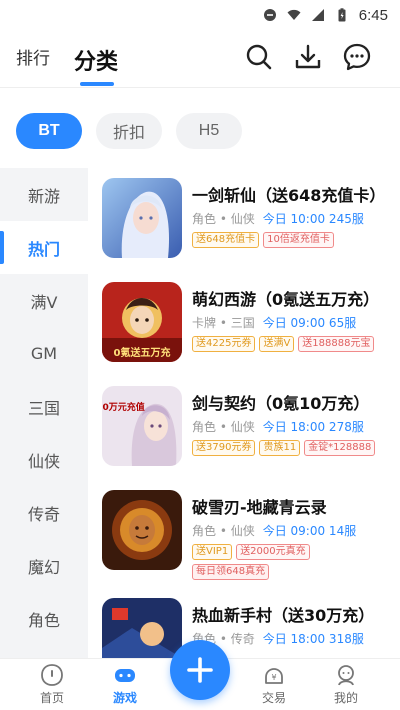  What do you see at coordinates (209, 131) in the screenshot?
I see `filter-chip-h5: H5` at bounding box center [209, 131].